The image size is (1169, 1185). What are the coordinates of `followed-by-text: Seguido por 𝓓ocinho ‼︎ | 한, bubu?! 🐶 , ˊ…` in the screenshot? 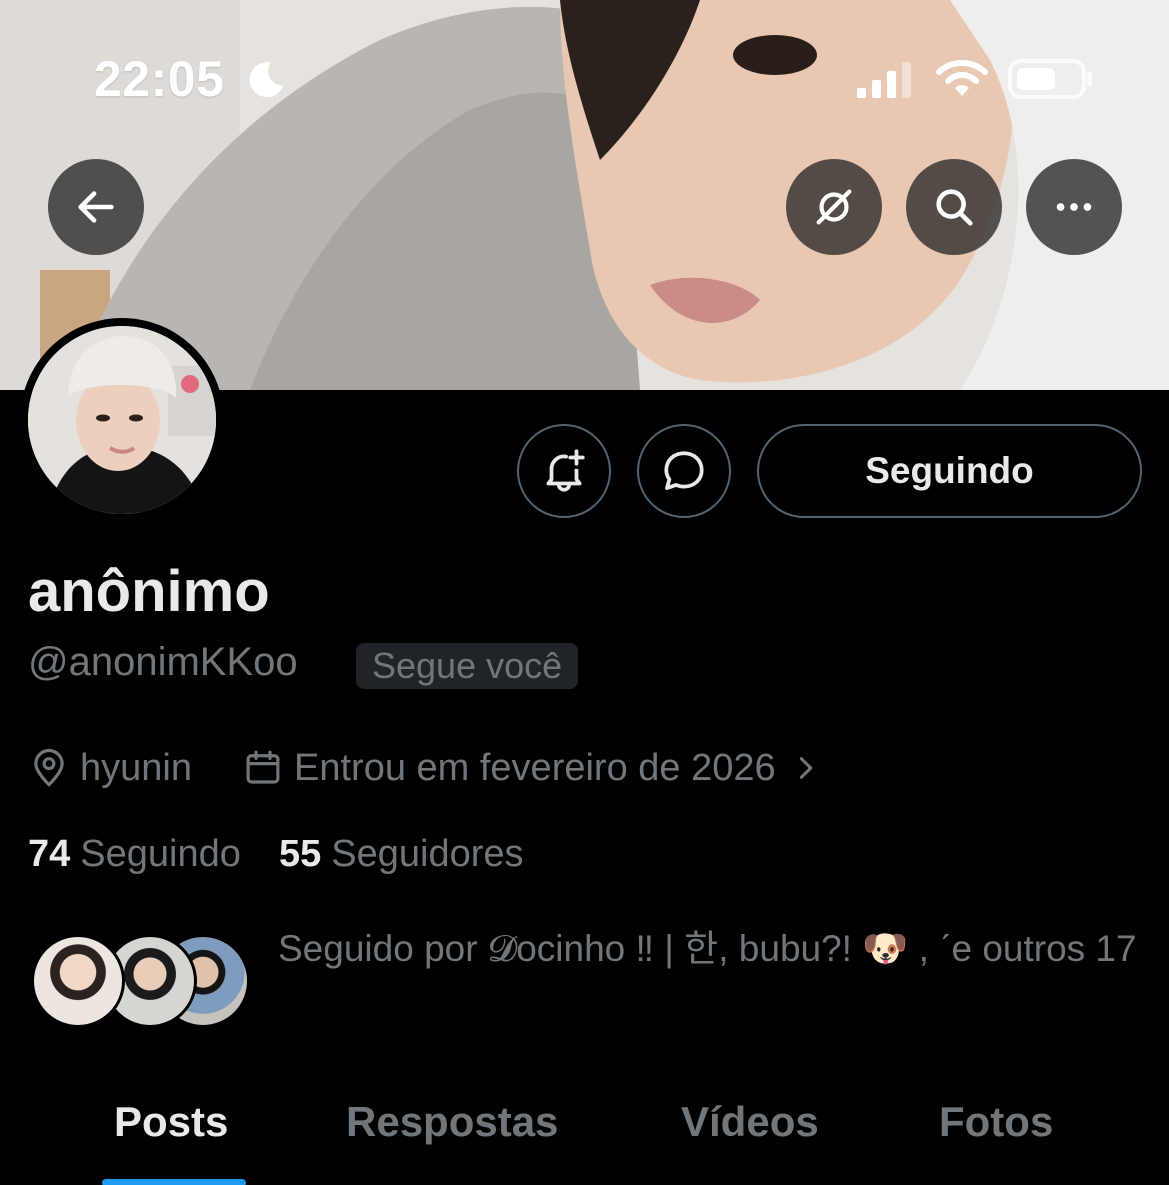 It's located at (713, 949).